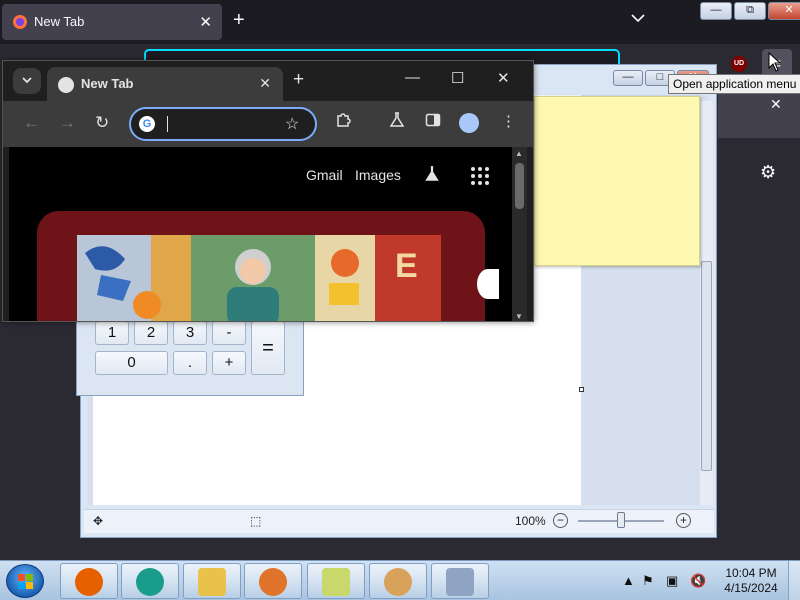 The image size is (800, 600). What do you see at coordinates (59, 21) in the screenshot?
I see `firefox-tab-label: New Tab` at bounding box center [59, 21].